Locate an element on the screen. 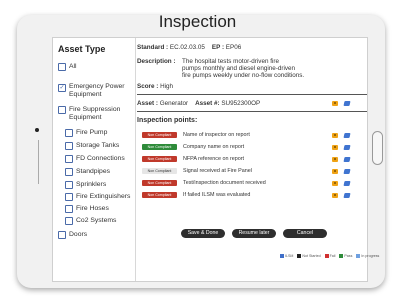 The image size is (395, 296). checkbox-label-fire-hoses: Fire Hoses is located at coordinates (92, 208).